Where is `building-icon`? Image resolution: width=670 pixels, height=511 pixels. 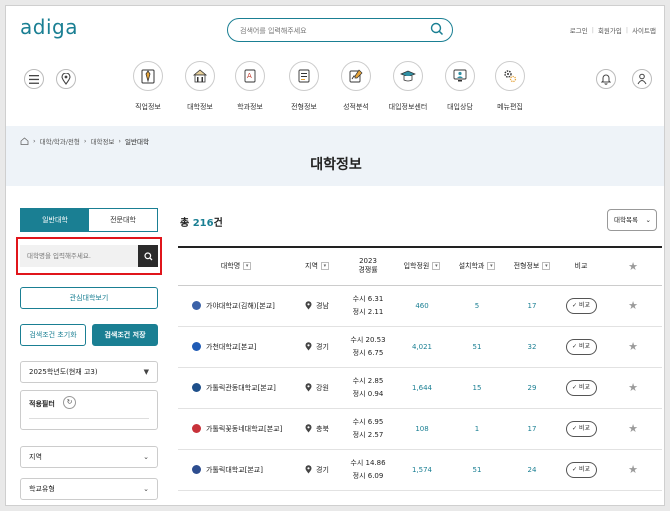
building-icon is located at coordinates (200, 76).